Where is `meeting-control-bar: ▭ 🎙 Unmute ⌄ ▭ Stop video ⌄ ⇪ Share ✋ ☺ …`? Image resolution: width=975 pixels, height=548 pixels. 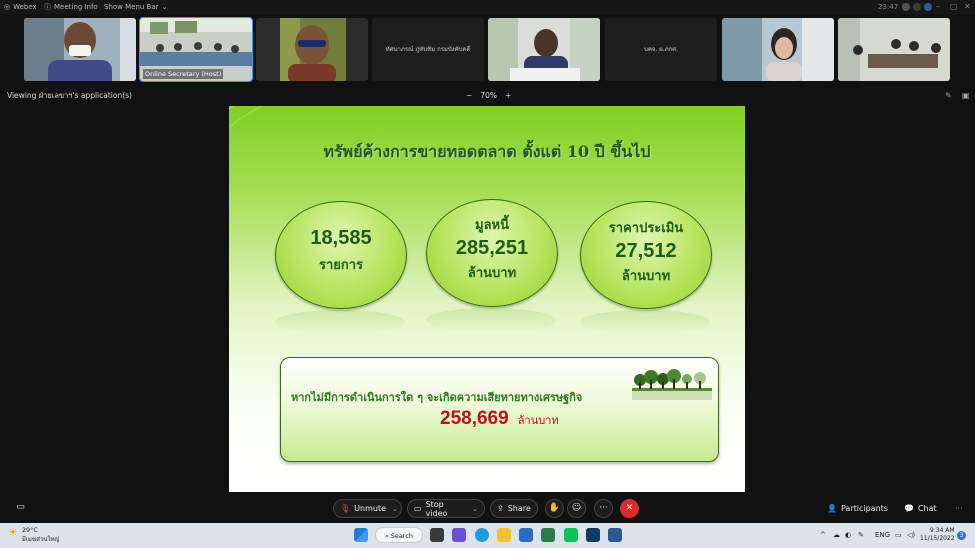
meeting-control-bar: ▭ 🎙 Unmute ⌄ ▭ Stop video ⌄ ⇪ Share ✋ ☺ … is located at coordinates (487, 508).